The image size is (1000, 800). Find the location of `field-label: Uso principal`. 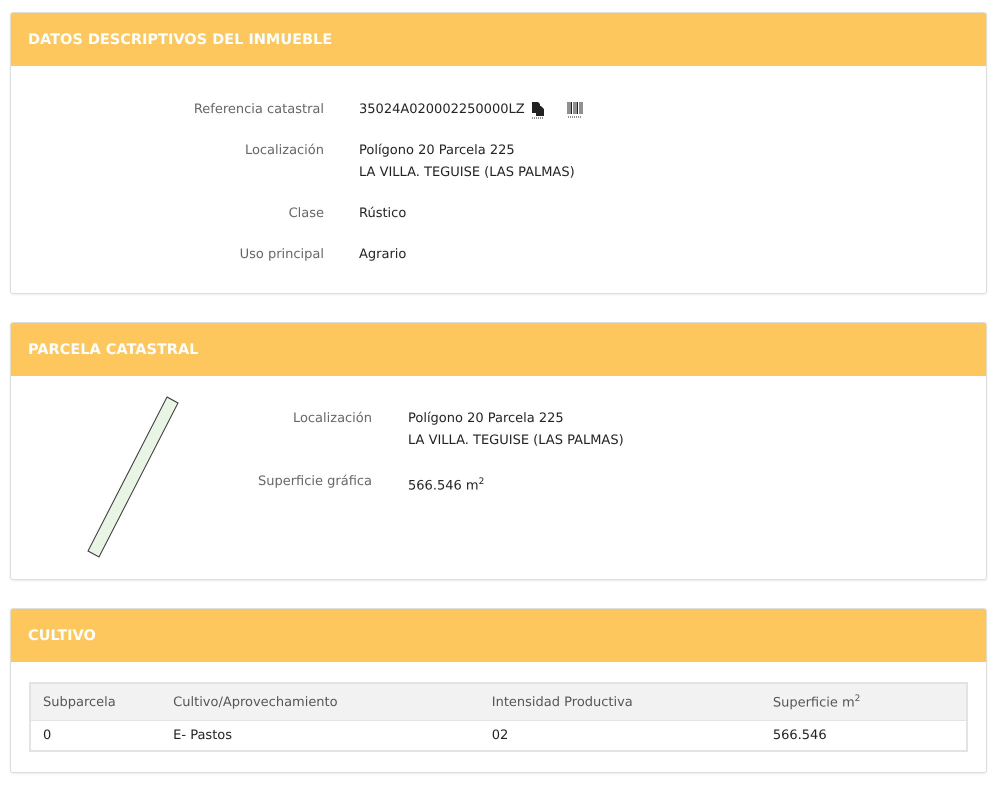

field-label: Uso principal is located at coordinates (281, 255).